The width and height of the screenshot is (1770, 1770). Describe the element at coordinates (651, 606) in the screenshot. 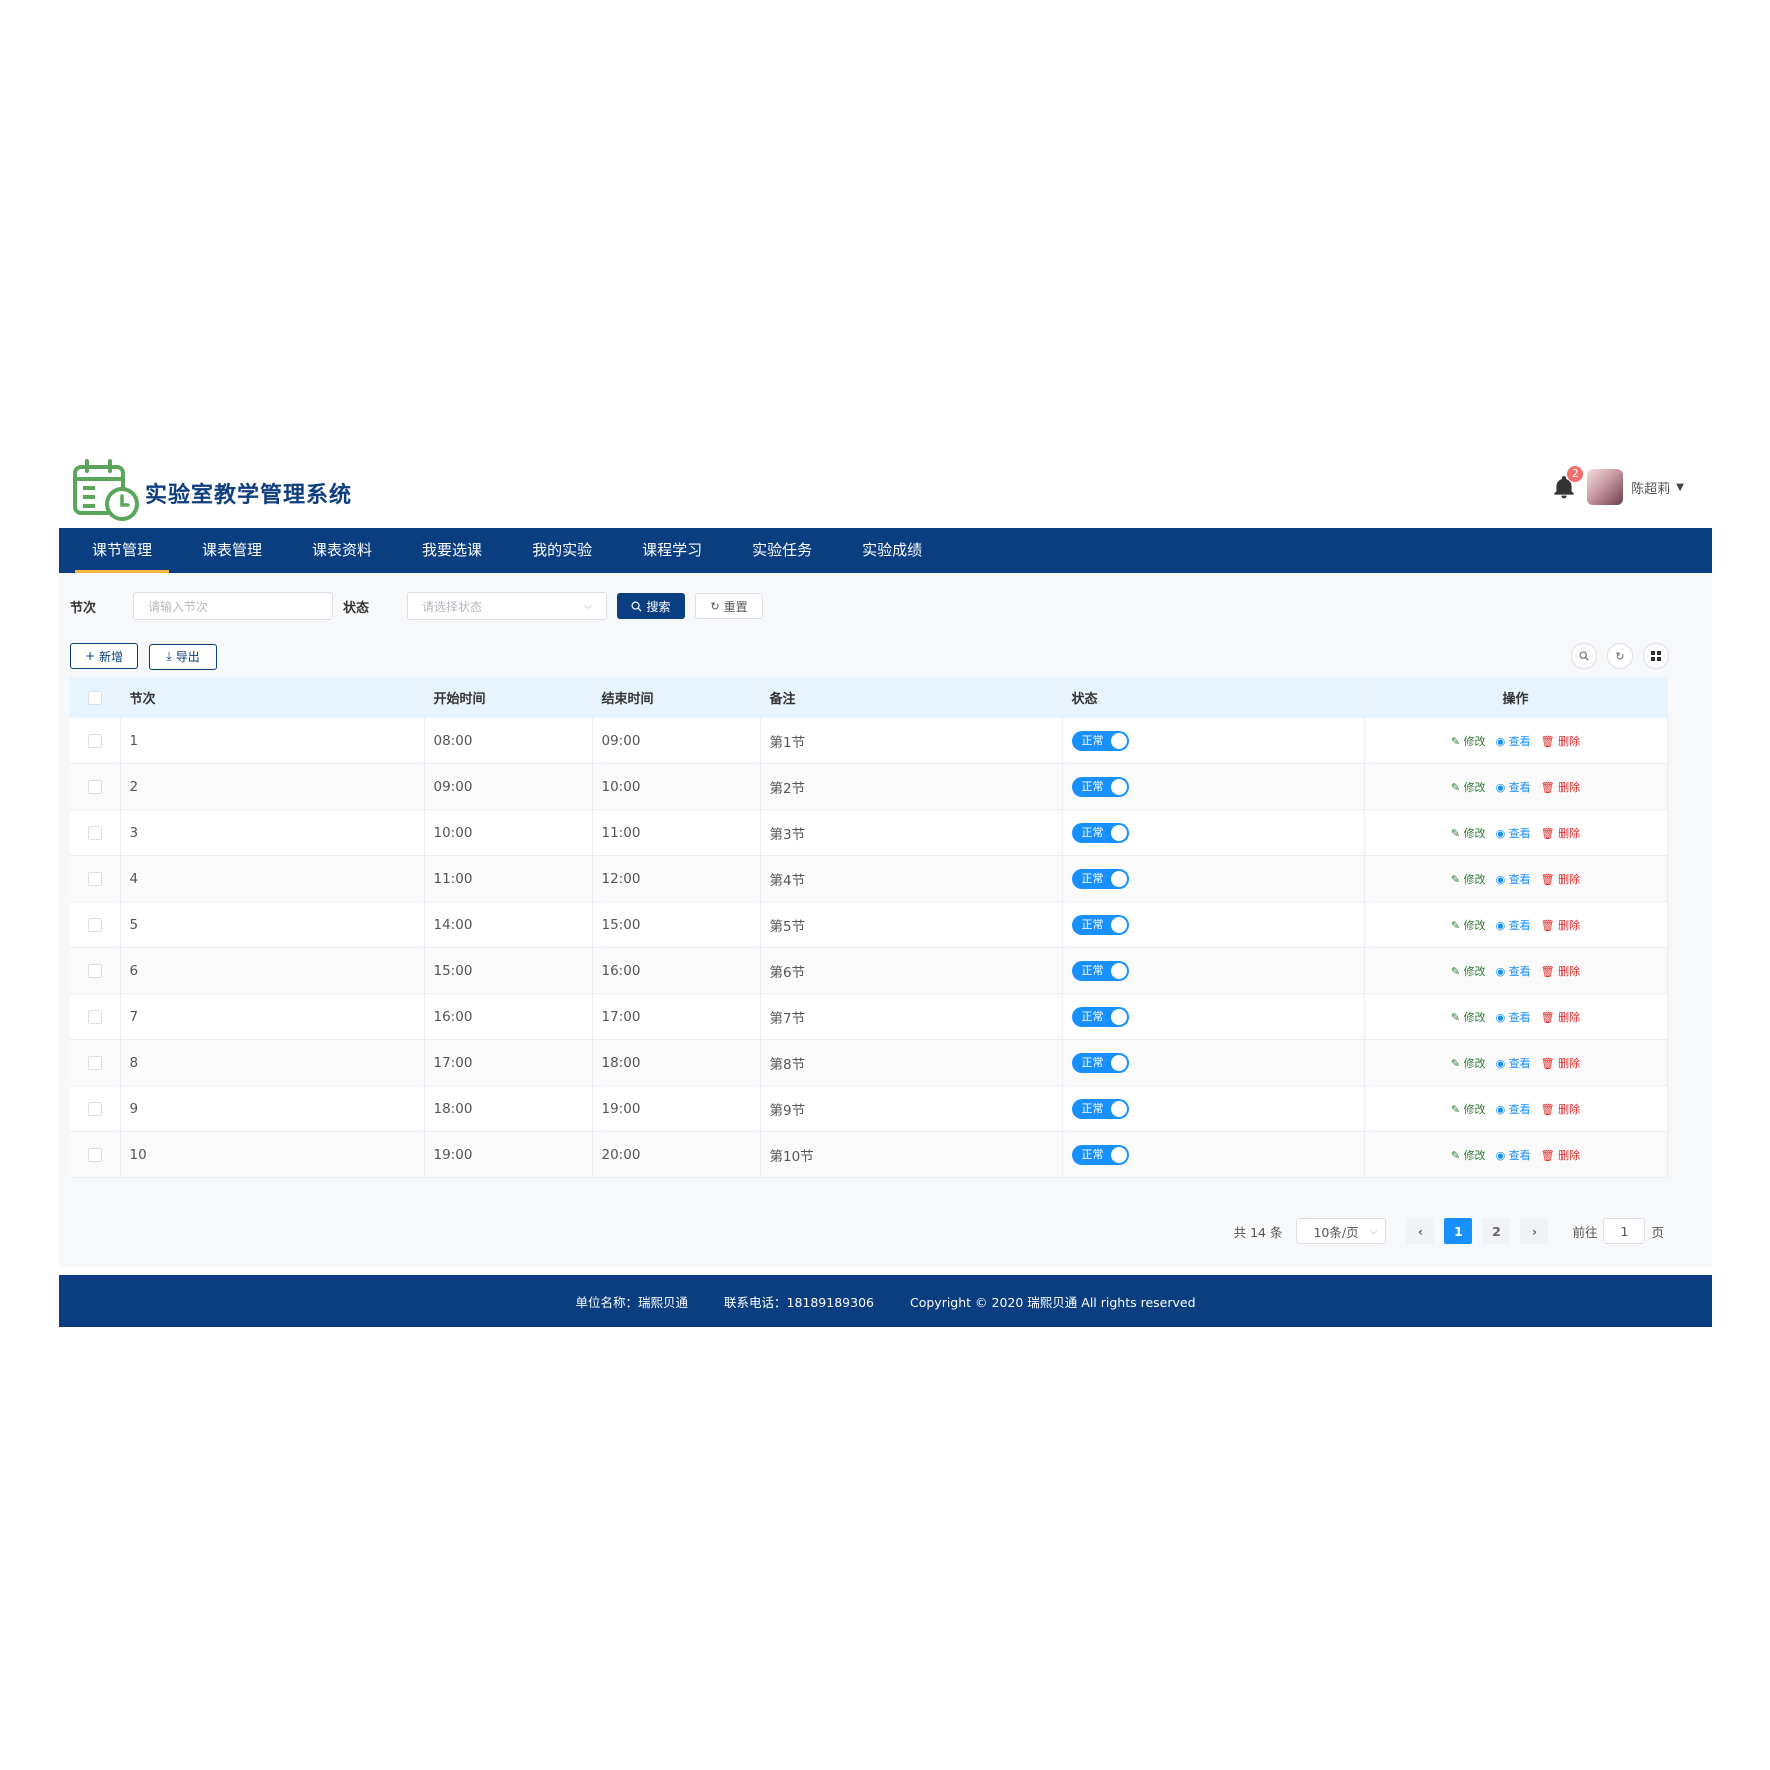

I see `search-button: 搜索` at that location.